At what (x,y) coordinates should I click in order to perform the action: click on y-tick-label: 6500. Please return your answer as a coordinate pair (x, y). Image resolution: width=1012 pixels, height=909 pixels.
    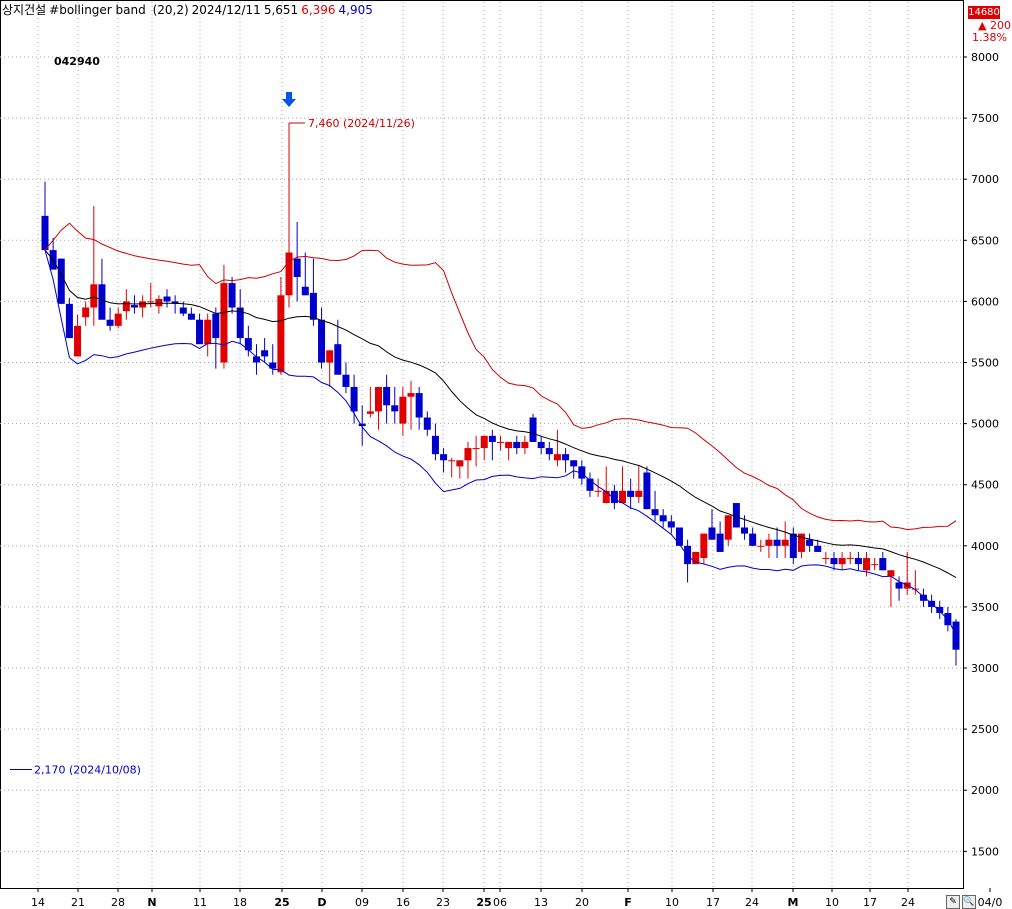
    Looking at the image, I should click on (985, 240).